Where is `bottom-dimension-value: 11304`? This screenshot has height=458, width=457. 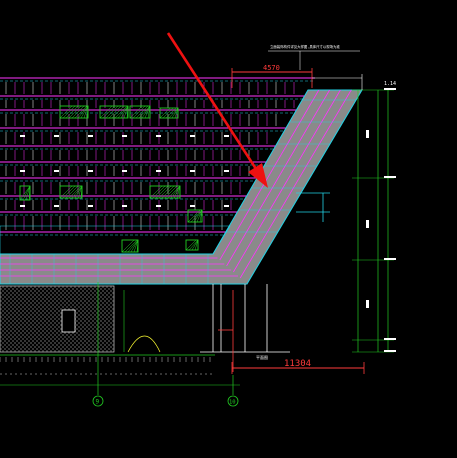 bottom-dimension-value: 11304 is located at coordinates (297, 364).